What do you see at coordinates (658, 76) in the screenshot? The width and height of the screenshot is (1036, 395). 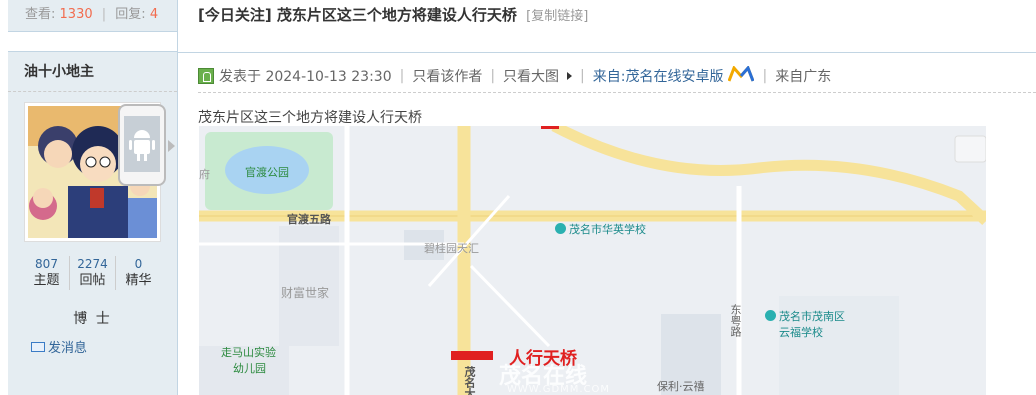 I see `source-link: 来自:茂名在线安卓版` at bounding box center [658, 76].